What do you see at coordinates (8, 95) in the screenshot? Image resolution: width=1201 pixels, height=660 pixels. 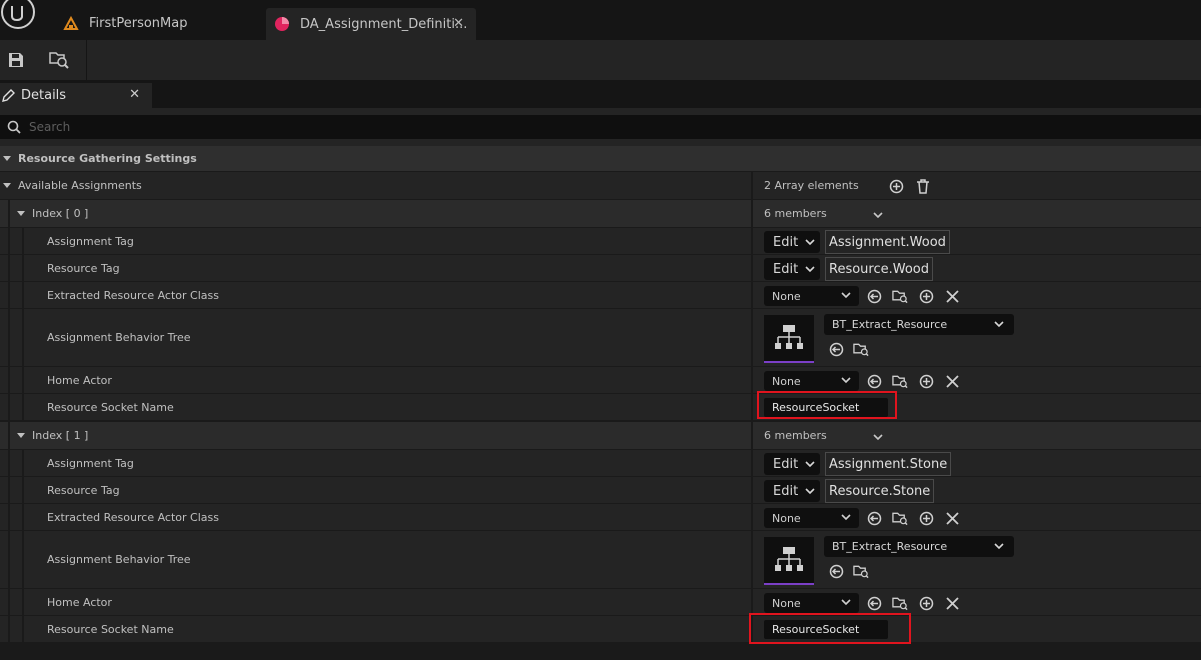 I see `pencil-icon` at bounding box center [8, 95].